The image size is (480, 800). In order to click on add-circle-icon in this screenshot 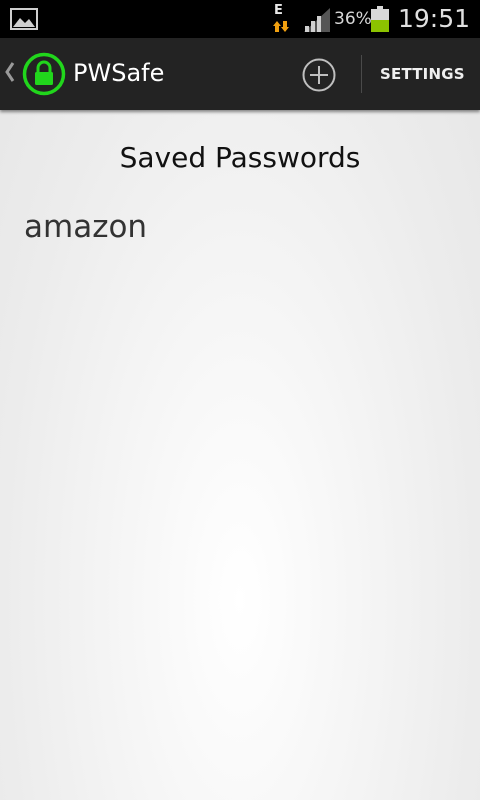, I will do `click(319, 75)`.